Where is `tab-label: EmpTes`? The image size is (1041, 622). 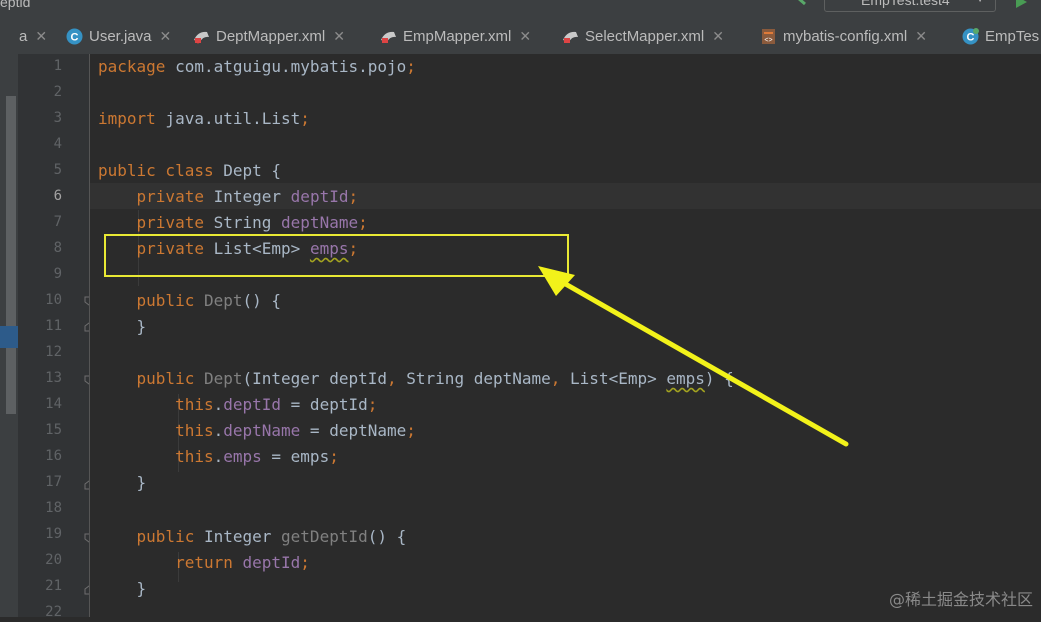 tab-label: EmpTes is located at coordinates (1012, 36).